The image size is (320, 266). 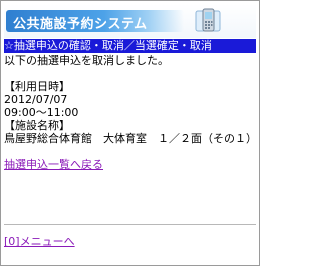 I want to click on result-message: 以下の抽選申込を取消しました。, so click(x=86, y=60).